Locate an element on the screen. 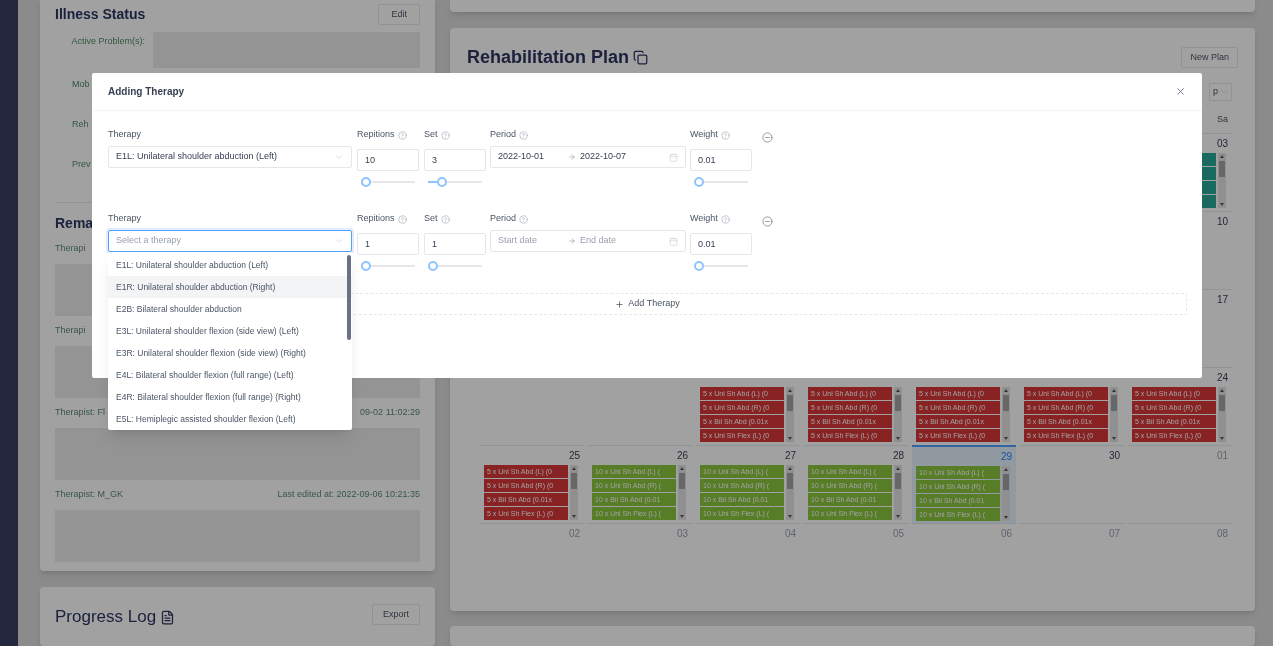 The width and height of the screenshot is (1273, 646). set-input: 1 is located at coordinates (455, 244).